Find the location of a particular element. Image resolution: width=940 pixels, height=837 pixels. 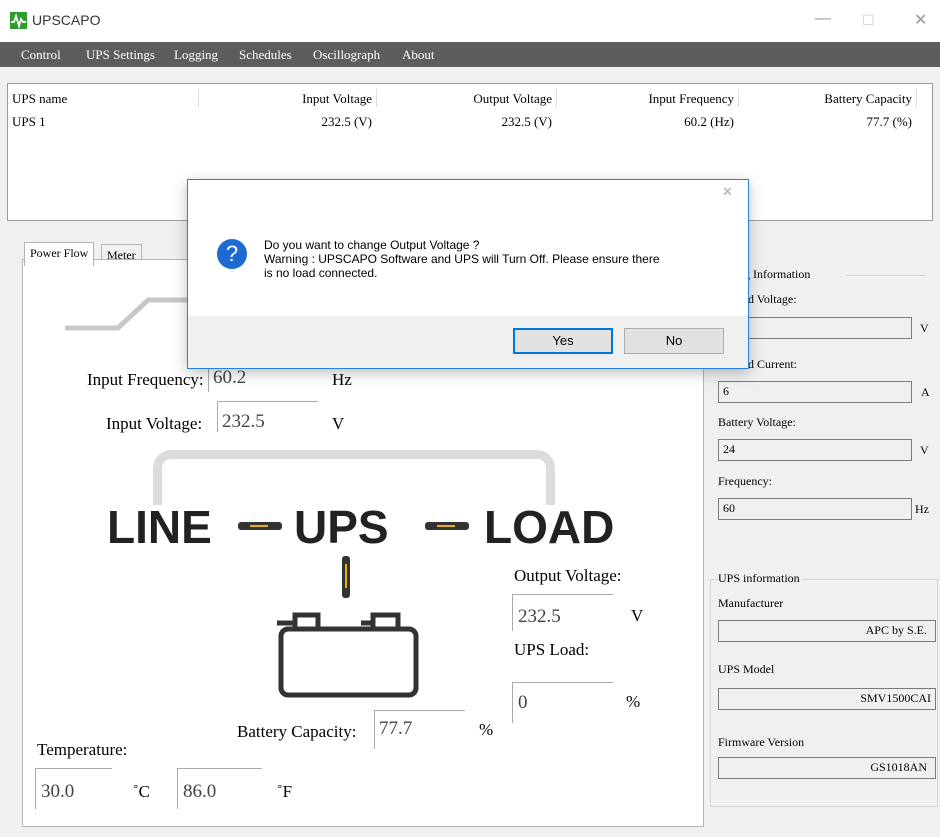

dialog-warning-text-2: is no load connected. is located at coordinates (321, 273).